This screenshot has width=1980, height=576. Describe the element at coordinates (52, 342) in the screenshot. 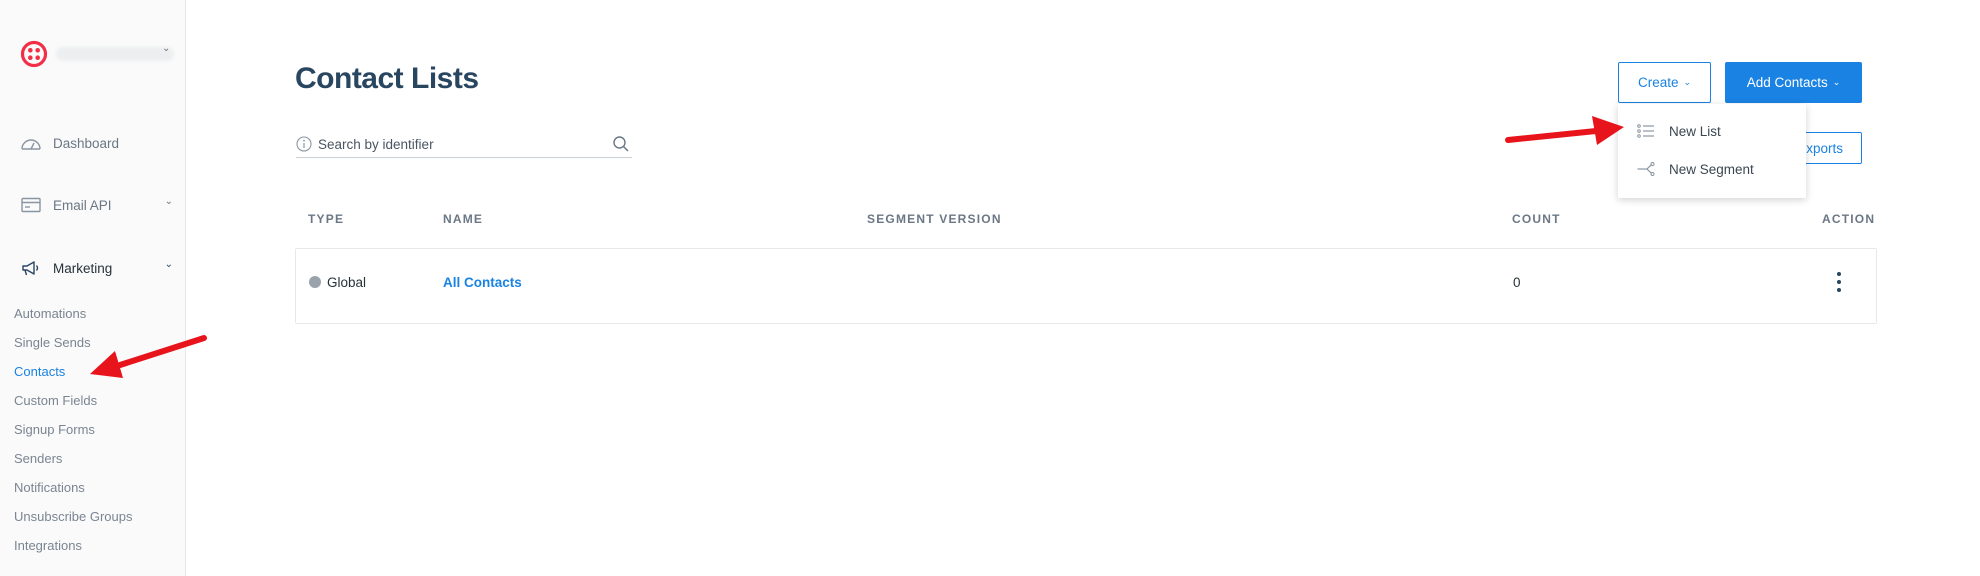

I see `sidebar-item-single-sends: Single Sends` at that location.